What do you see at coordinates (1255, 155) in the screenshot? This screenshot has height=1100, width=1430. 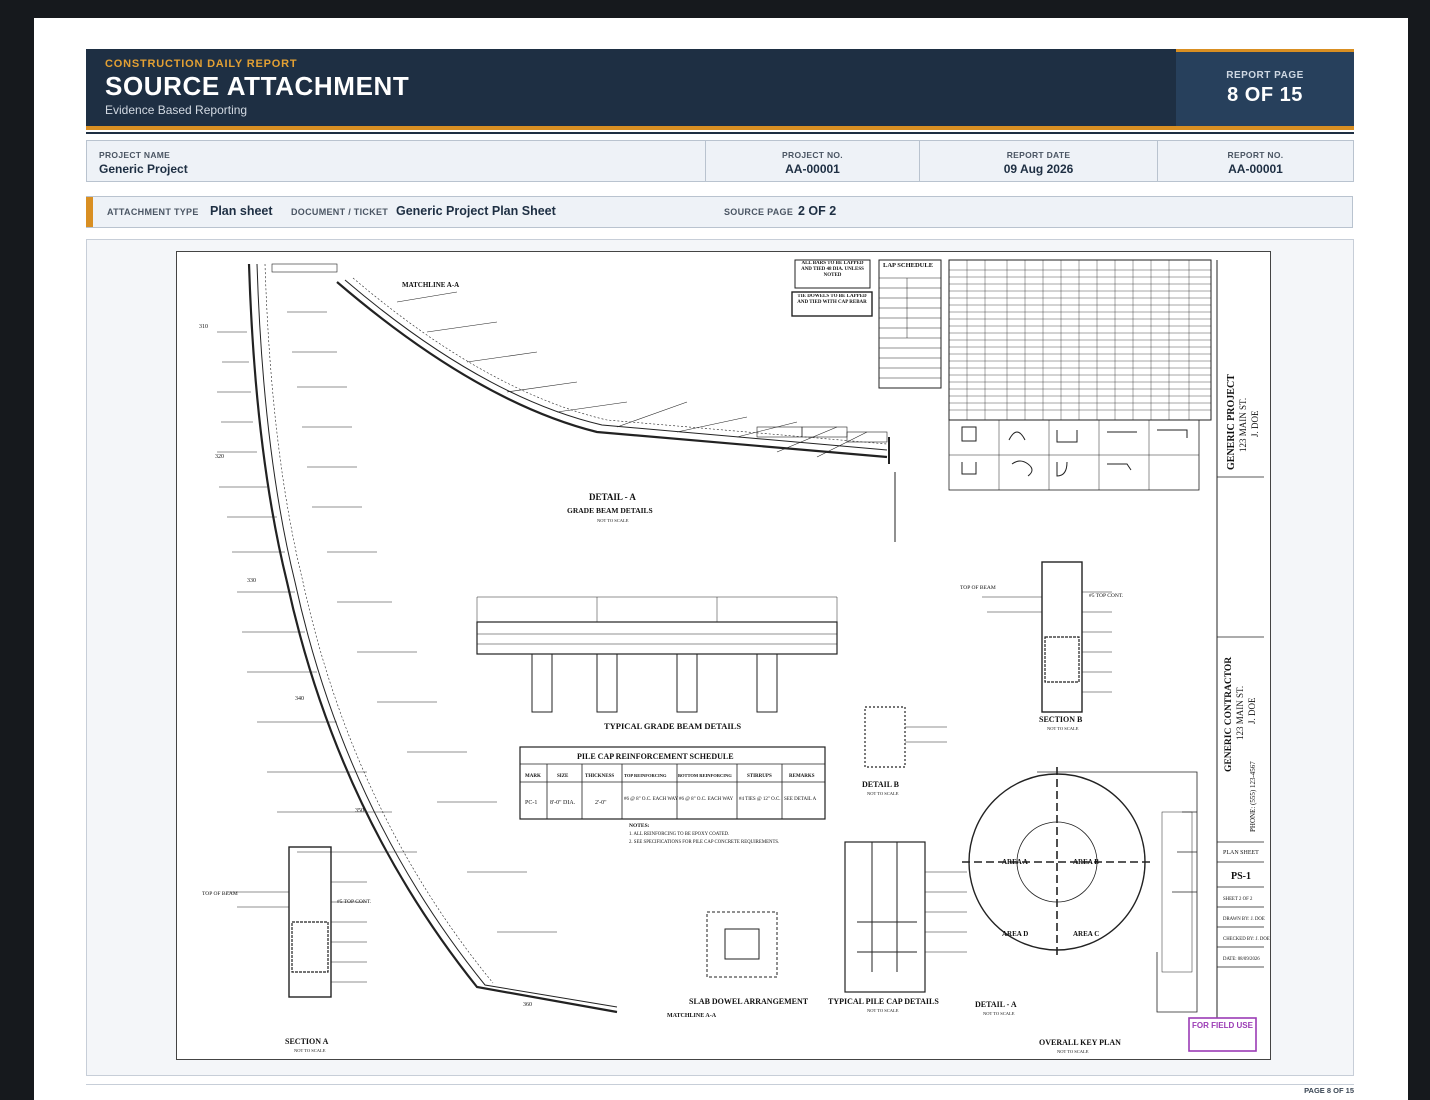 I see `report-no-label: REPORT NO.` at bounding box center [1255, 155].